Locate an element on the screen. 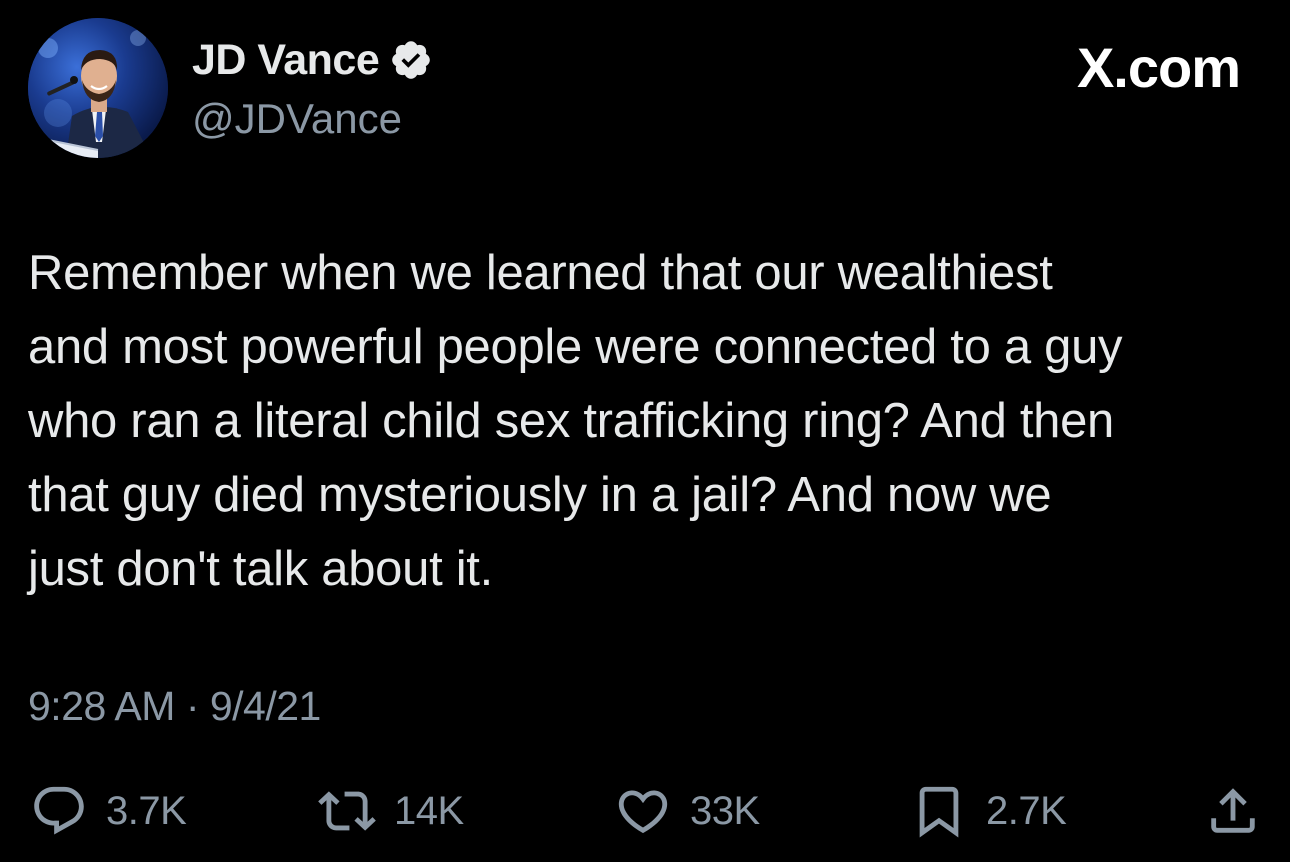 The width and height of the screenshot is (1290, 862). handle: @JDVance is located at coordinates (312, 119).